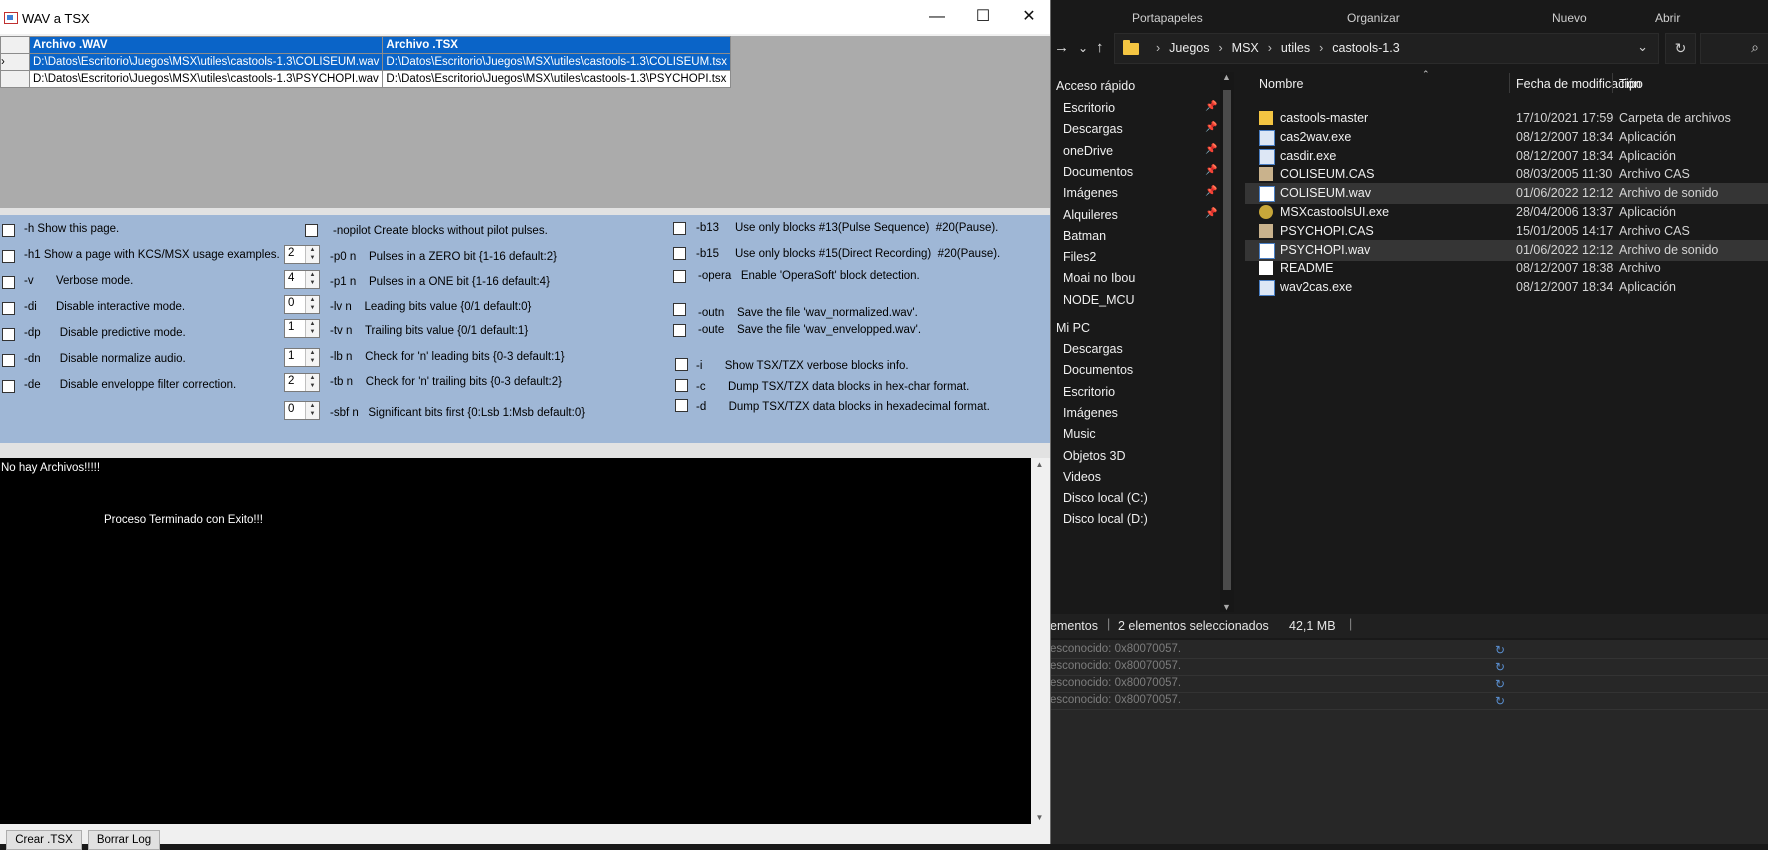  Describe the element at coordinates (302, 357) in the screenshot. I see `spin-lb: 1 ▲ ▼` at that location.